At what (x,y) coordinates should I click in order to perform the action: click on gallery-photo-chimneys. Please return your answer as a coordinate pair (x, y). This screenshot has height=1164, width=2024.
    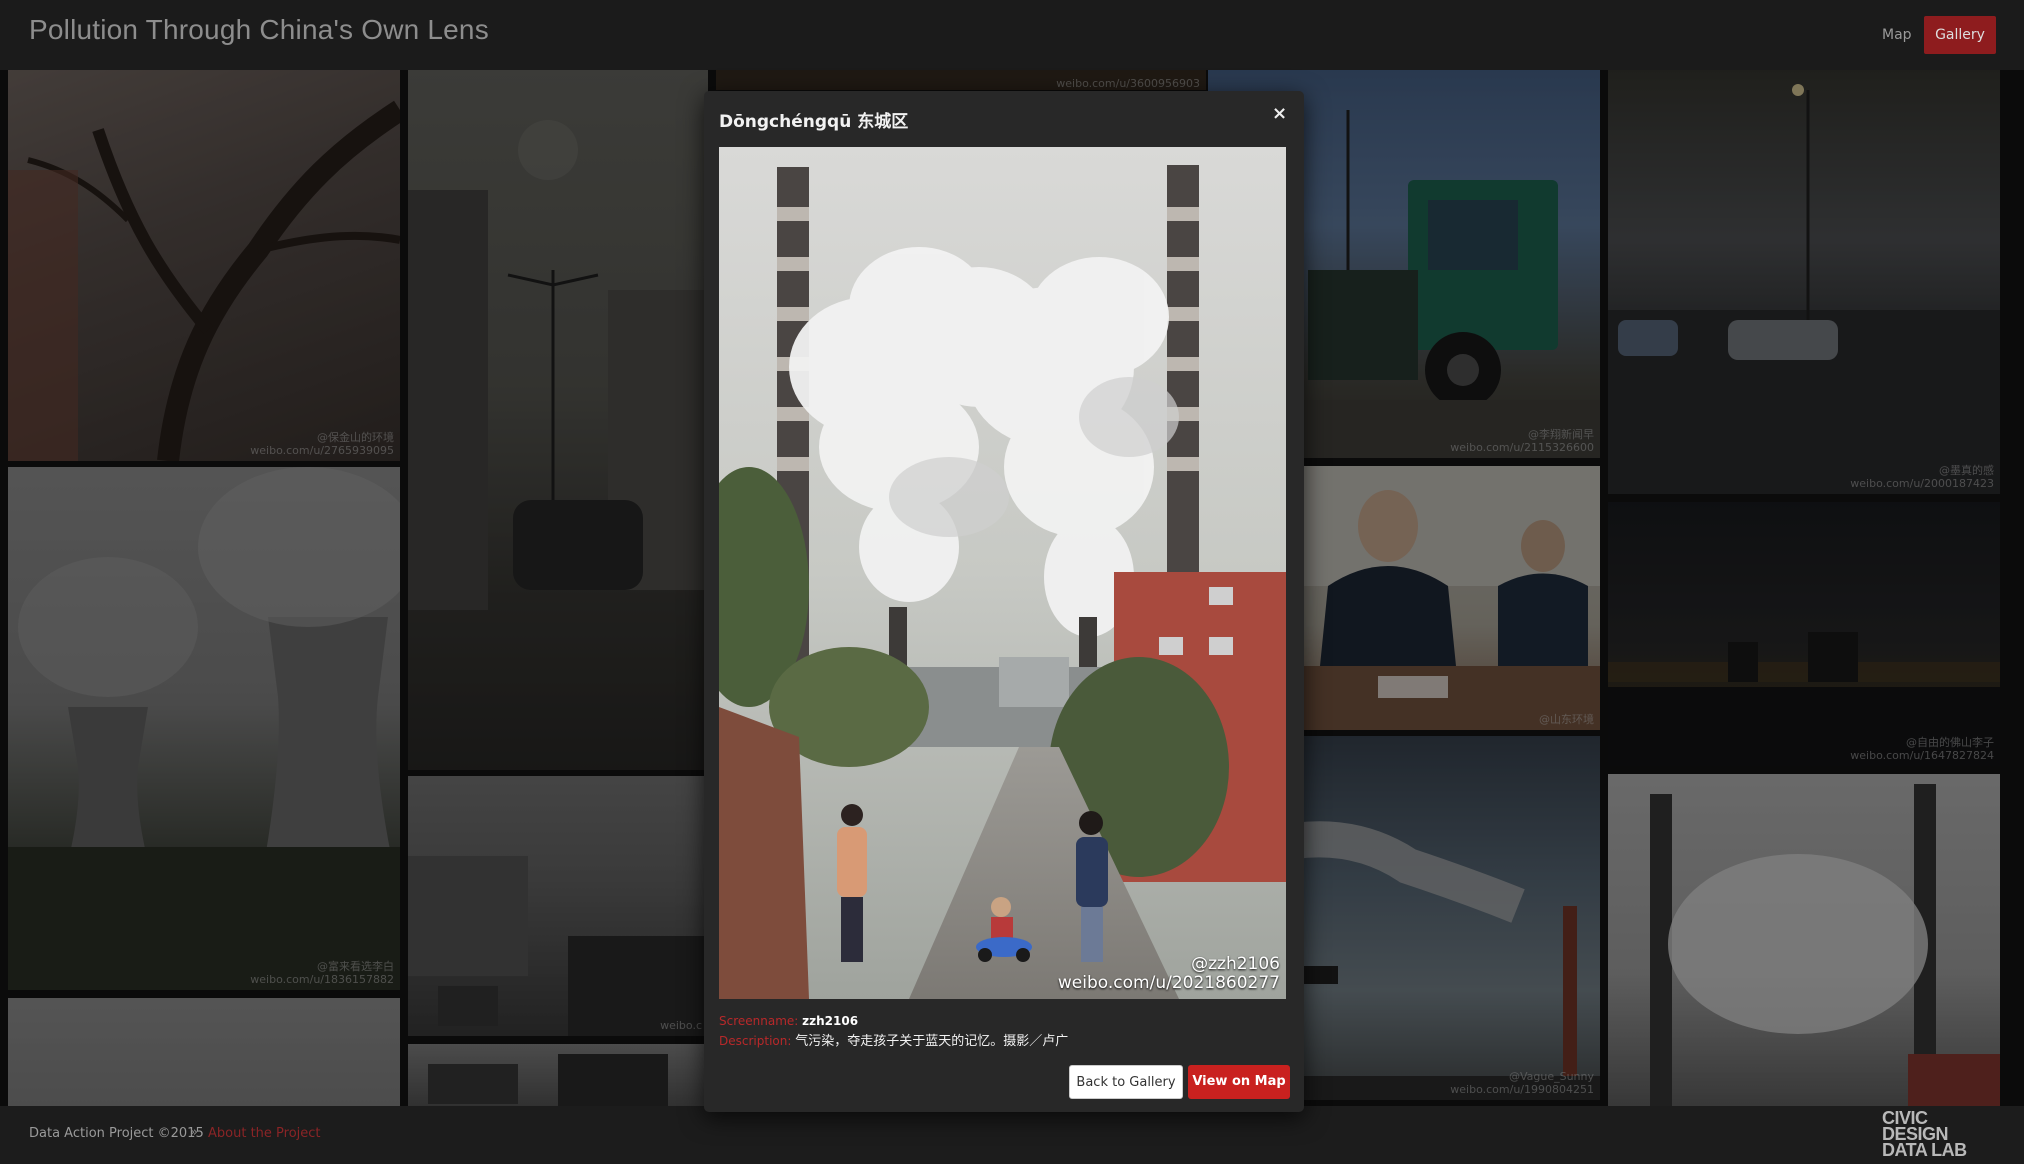
    Looking at the image, I should click on (1804, 940).